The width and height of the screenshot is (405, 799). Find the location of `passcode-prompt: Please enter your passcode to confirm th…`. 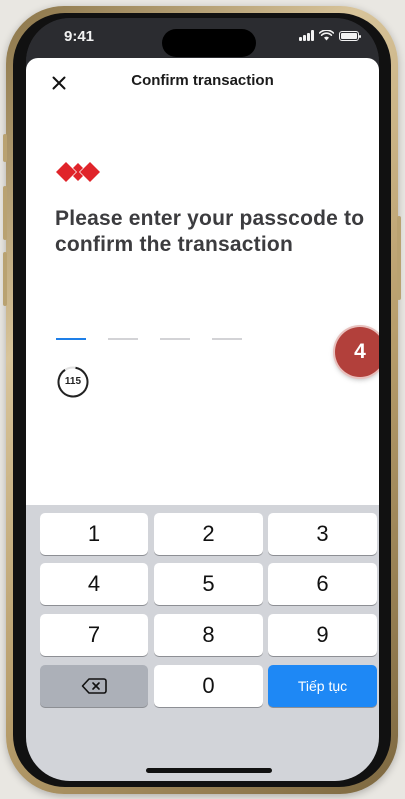

passcode-prompt: Please enter your passcode to confirm th… is located at coordinates (210, 231).